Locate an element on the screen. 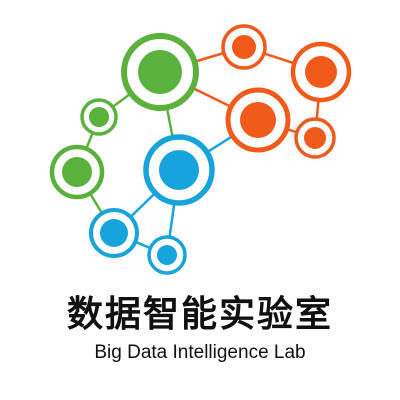 This screenshot has width=400, height=400. lab-title-chinese: 数据智能实验室 is located at coordinates (199, 314).